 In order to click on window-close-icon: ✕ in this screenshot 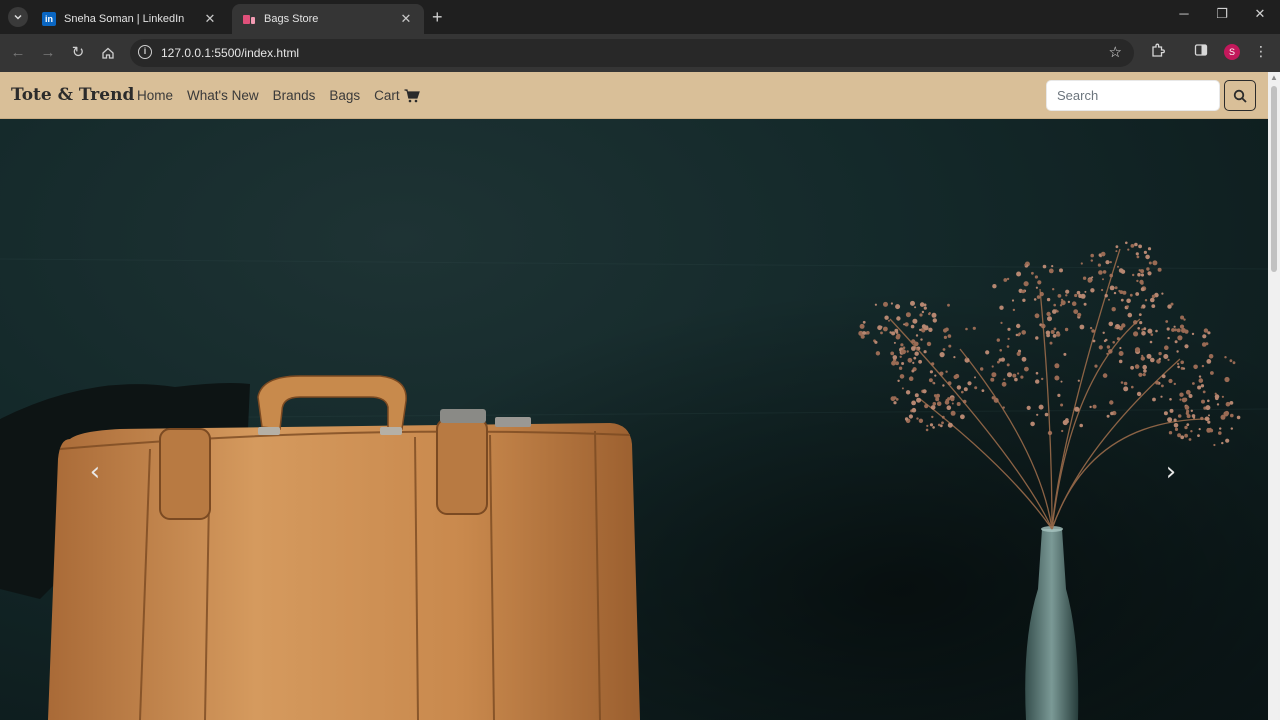, I will do `click(1260, 14)`.